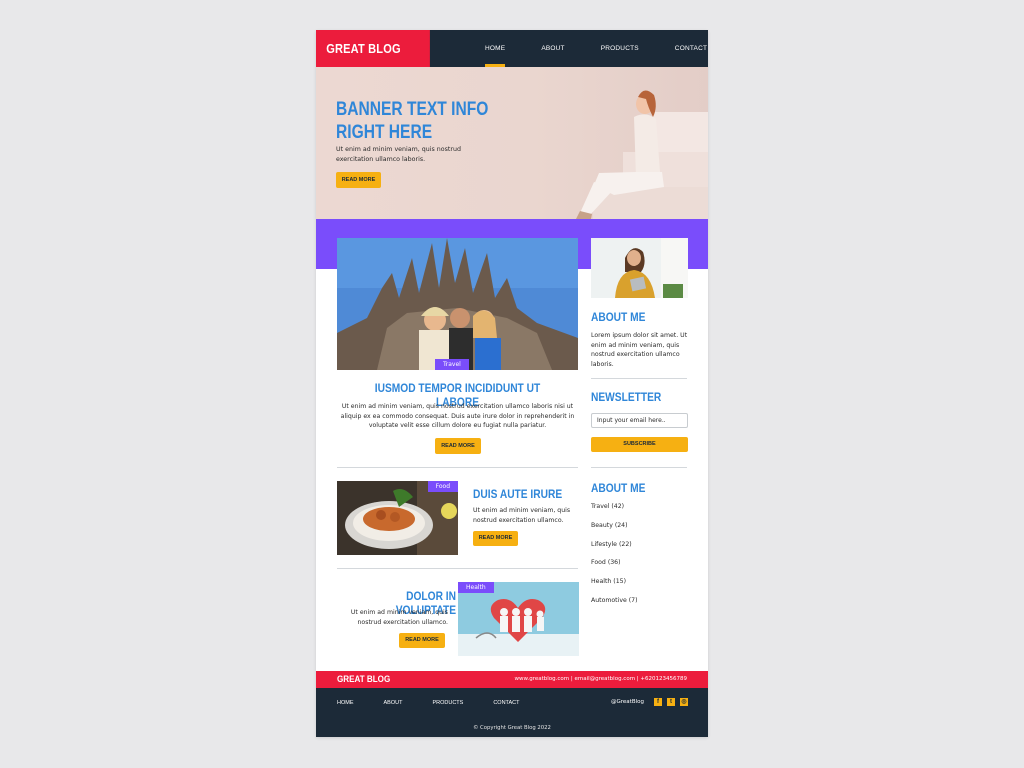 The height and width of the screenshot is (768, 1024). What do you see at coordinates (373, 48) in the screenshot?
I see `site-logo: GREAT BLOG` at bounding box center [373, 48].